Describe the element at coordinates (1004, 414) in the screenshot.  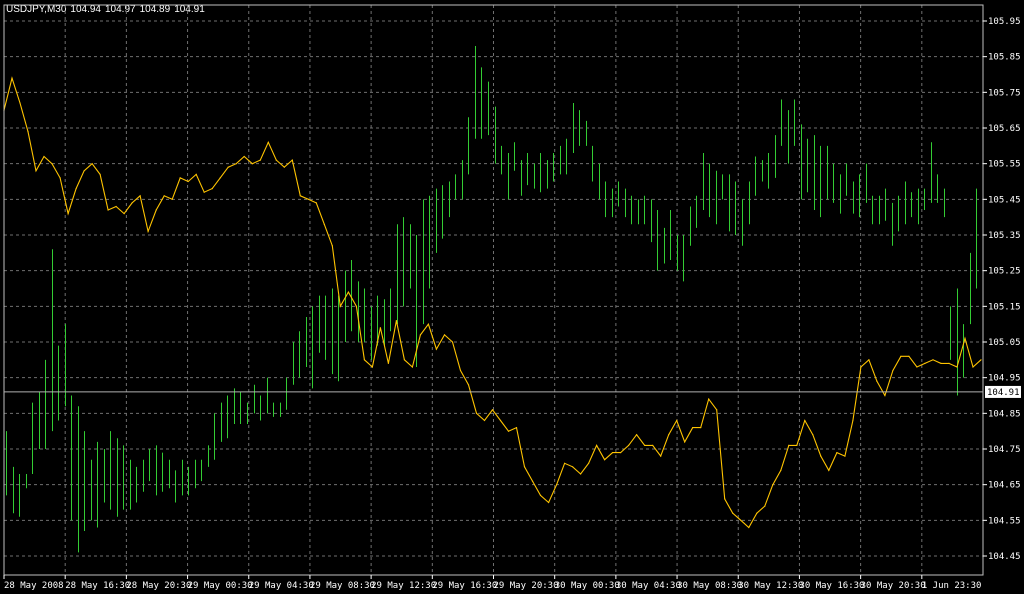
I see `y-tick-label: 104.85` at that location.